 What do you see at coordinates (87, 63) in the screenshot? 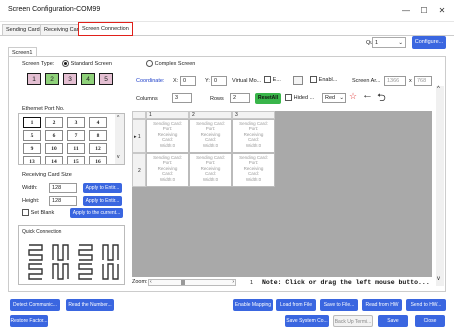
I see `standard-screen-radio: Standard Screen` at bounding box center [87, 63].